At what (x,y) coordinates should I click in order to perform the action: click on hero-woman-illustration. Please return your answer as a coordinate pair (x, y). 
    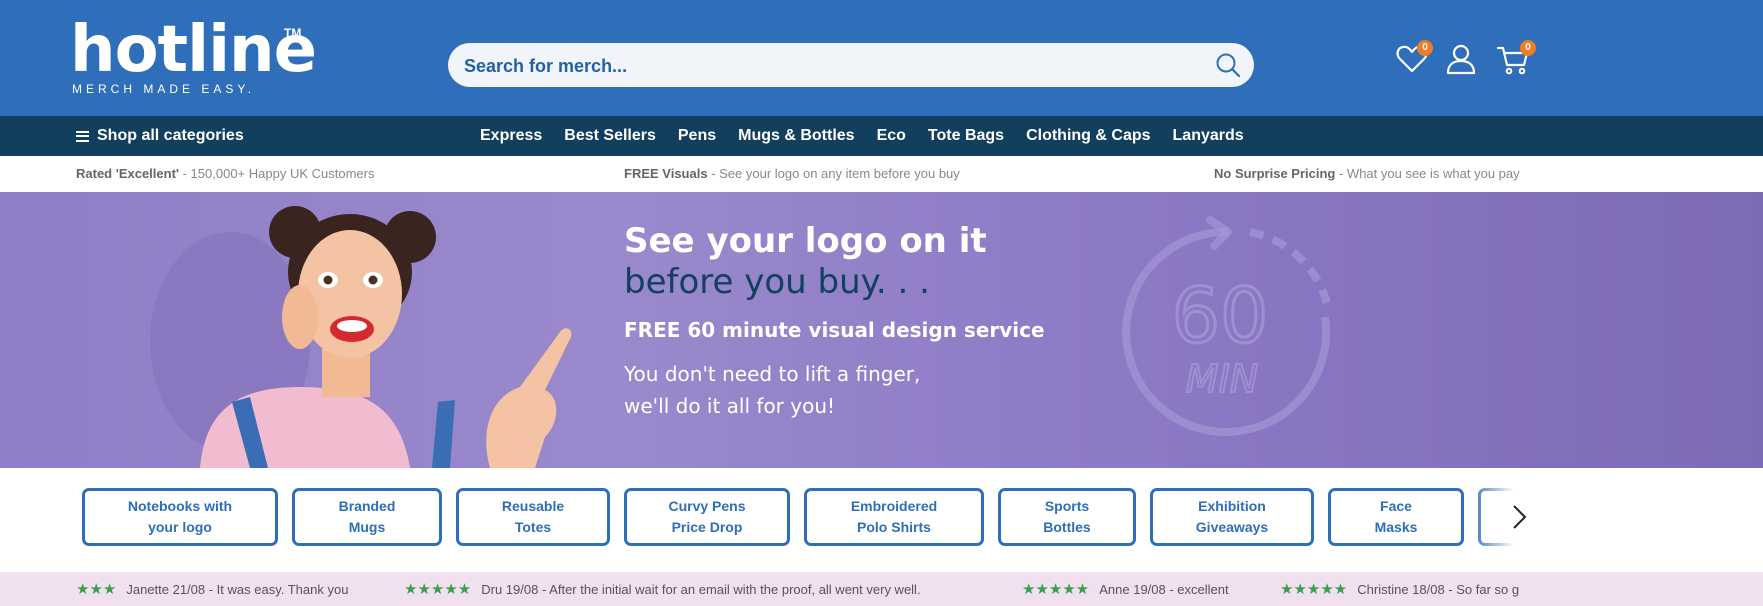
    Looking at the image, I should click on (361, 337).